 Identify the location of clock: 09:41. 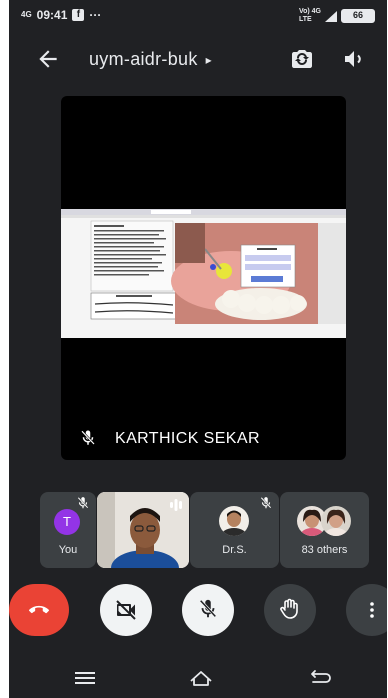
(52, 15).